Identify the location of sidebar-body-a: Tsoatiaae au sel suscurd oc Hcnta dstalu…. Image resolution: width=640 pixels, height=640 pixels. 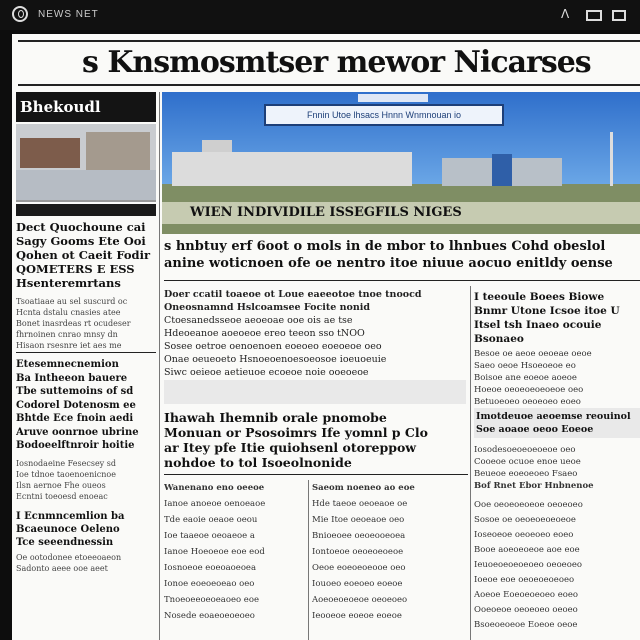
(73, 323).